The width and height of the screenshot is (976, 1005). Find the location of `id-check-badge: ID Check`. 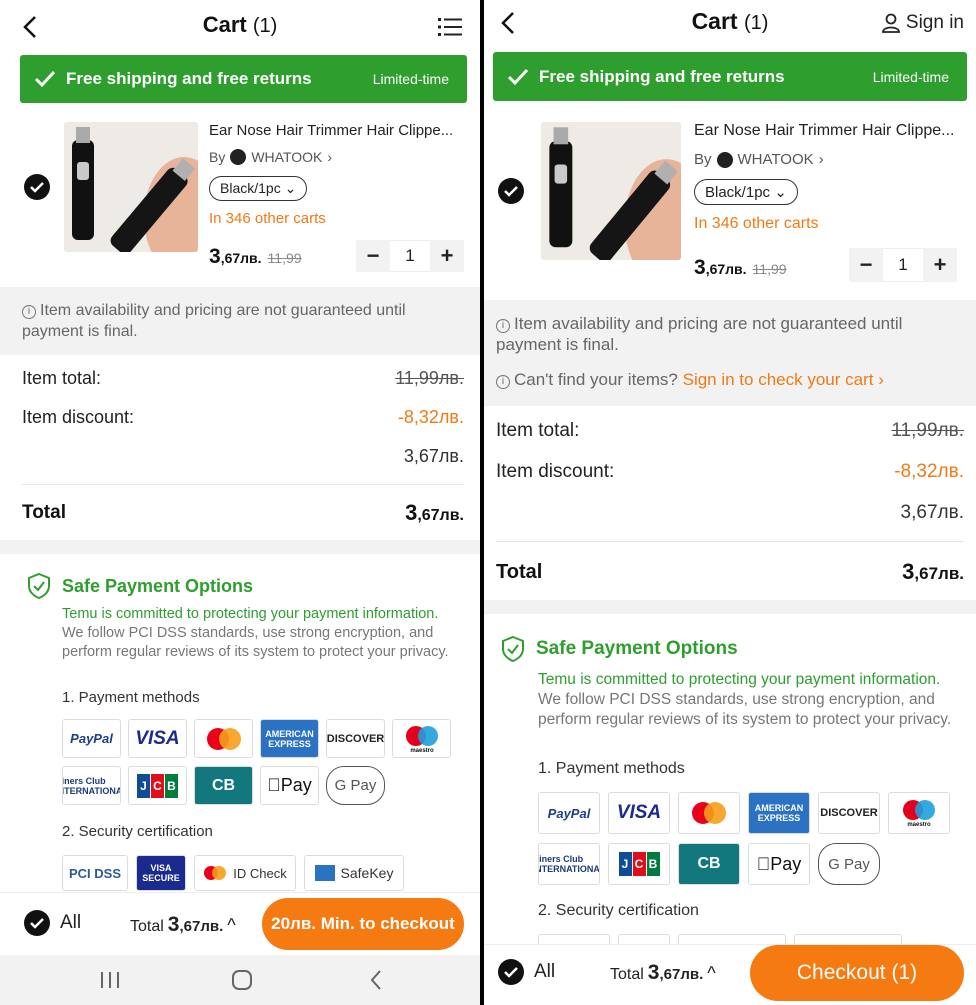

id-check-badge: ID Check is located at coordinates (245, 873).